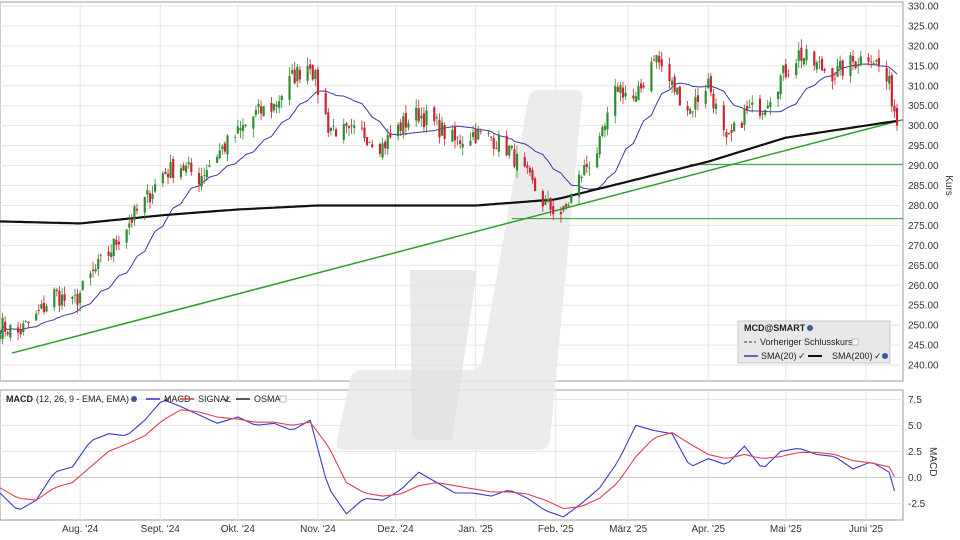 The height and width of the screenshot is (540, 960). What do you see at coordinates (923, 266) in the screenshot?
I see `price-tick-label: 265.00` at bounding box center [923, 266].